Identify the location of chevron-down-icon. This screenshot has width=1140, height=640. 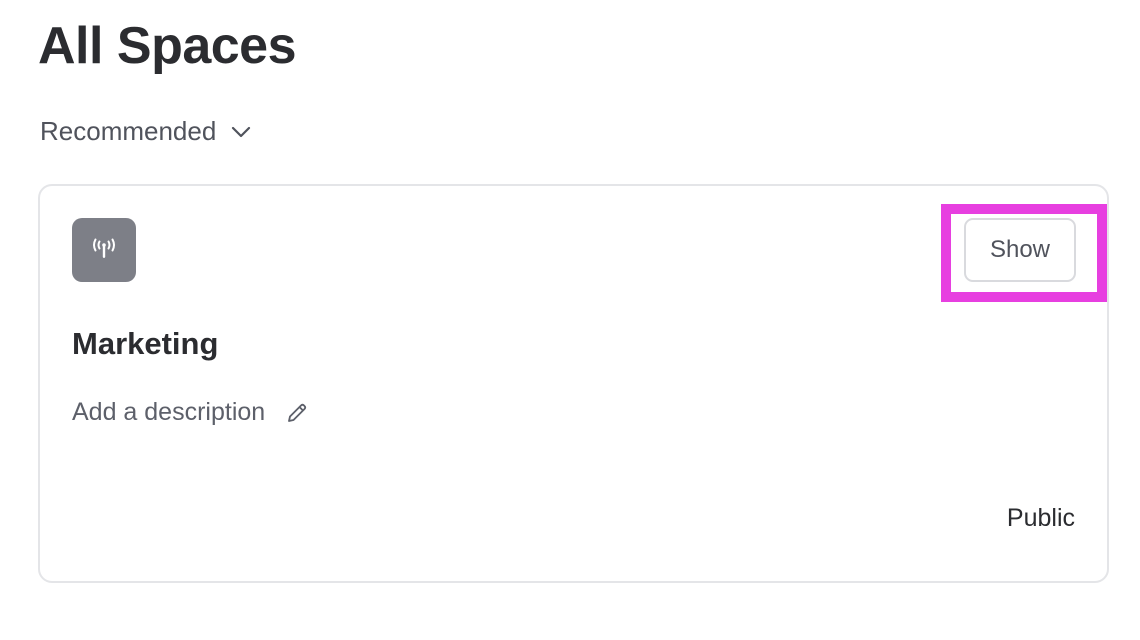
(241, 132).